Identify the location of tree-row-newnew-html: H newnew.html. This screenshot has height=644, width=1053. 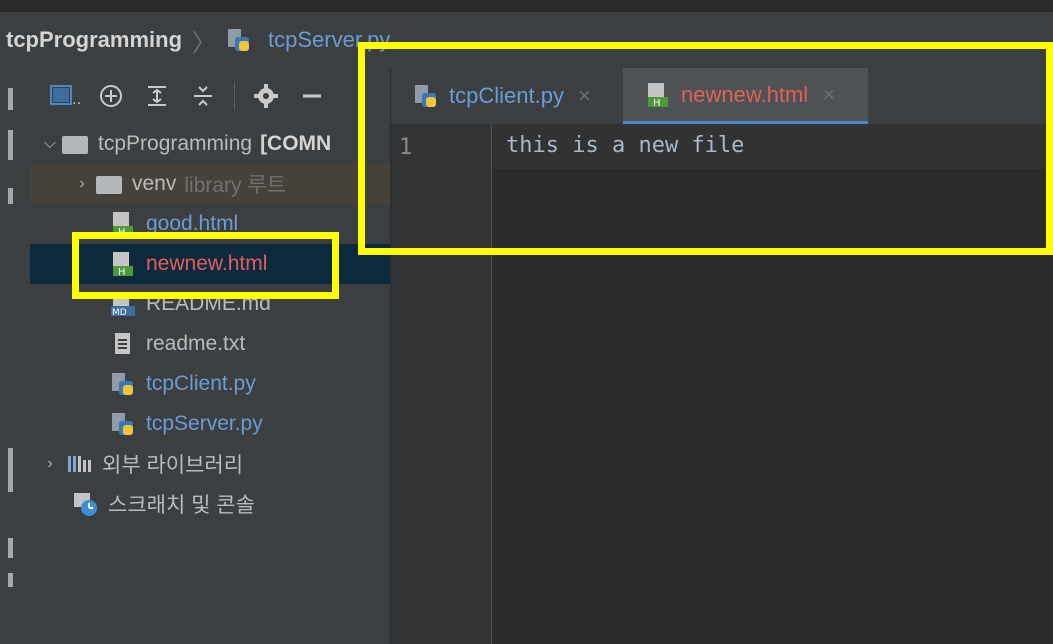
(210, 264).